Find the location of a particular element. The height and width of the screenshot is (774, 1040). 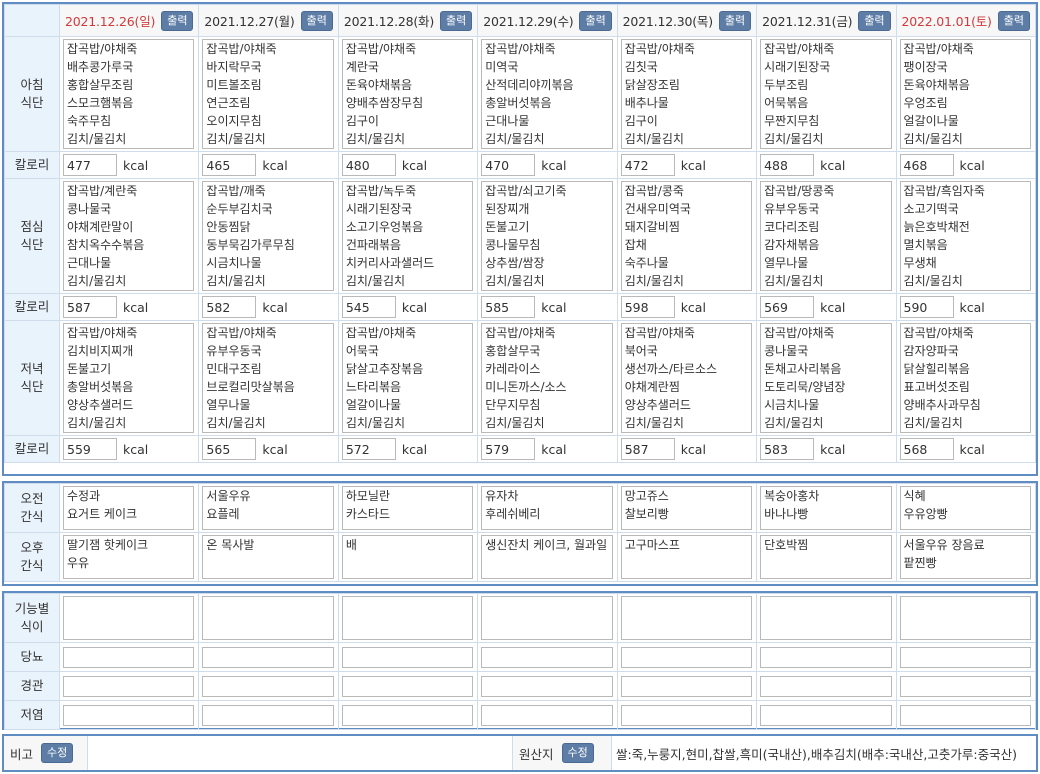

breakfast-menu: 잡곡밥/야채죽 미역국 산적데리야끼볶음 총알버섯볶음 근대나물 김치/물김치 is located at coordinates (547, 94).